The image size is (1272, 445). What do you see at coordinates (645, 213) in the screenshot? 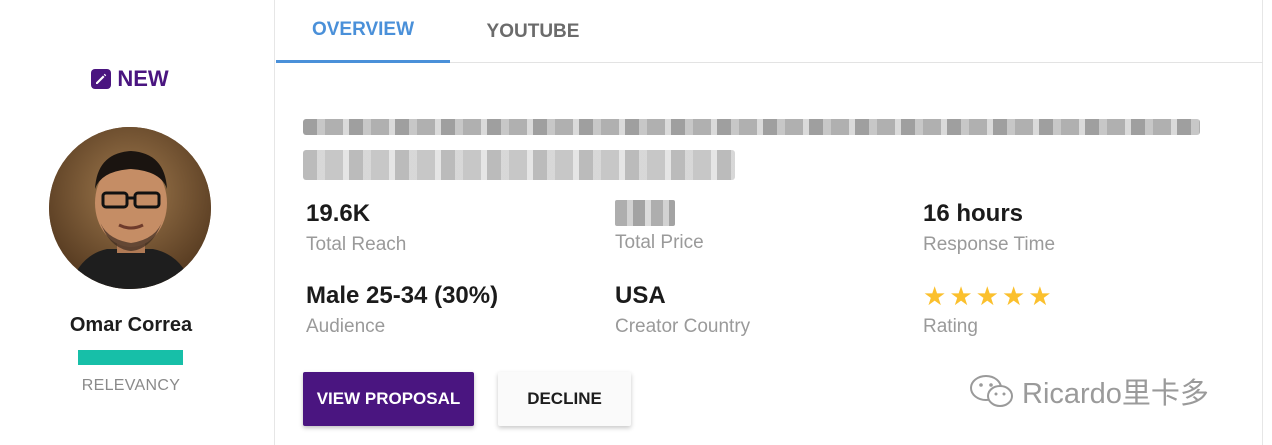
I see `redacted-price` at bounding box center [645, 213].